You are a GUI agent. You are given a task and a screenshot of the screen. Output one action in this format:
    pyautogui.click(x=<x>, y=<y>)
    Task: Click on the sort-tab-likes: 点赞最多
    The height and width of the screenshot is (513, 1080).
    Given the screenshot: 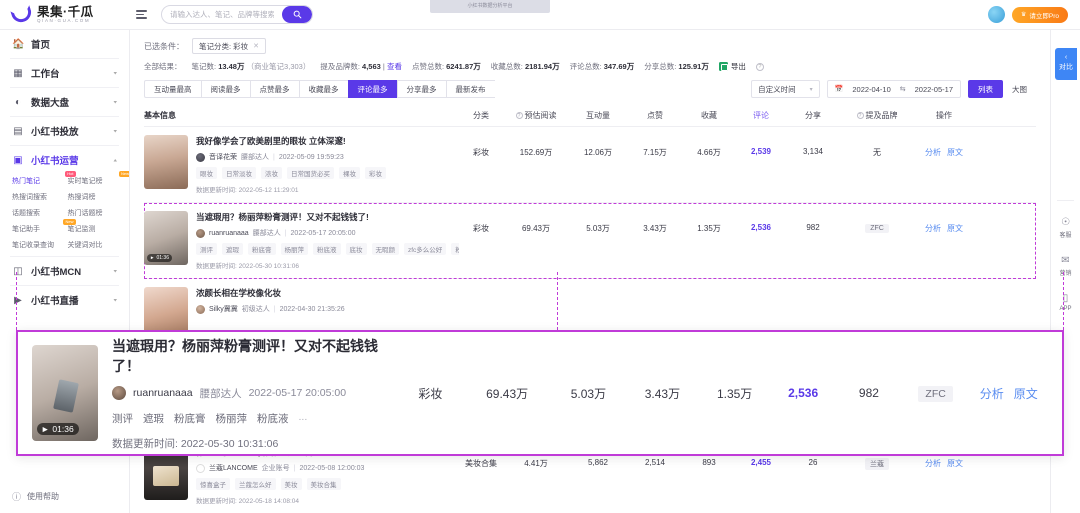 What is the action you would take?
    pyautogui.click(x=274, y=89)
    